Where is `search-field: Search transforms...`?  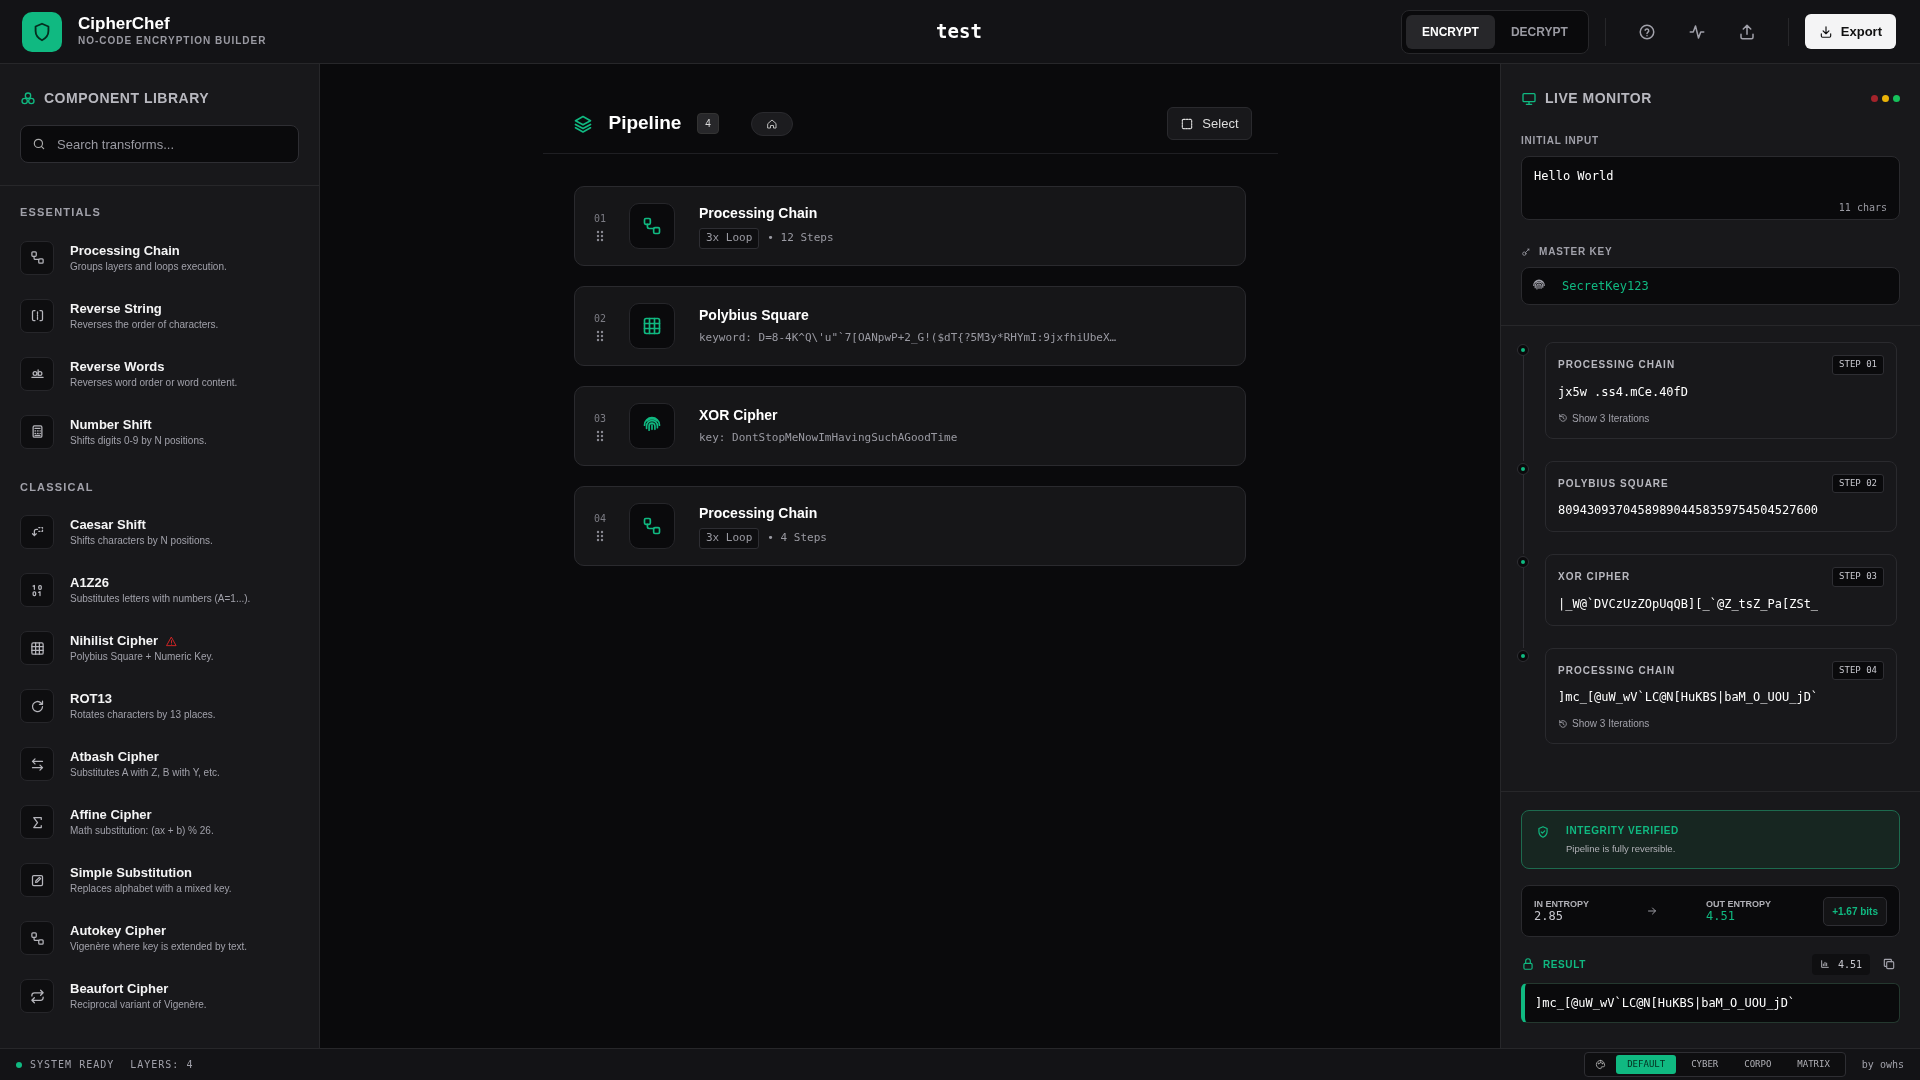 search-field: Search transforms... is located at coordinates (159, 144).